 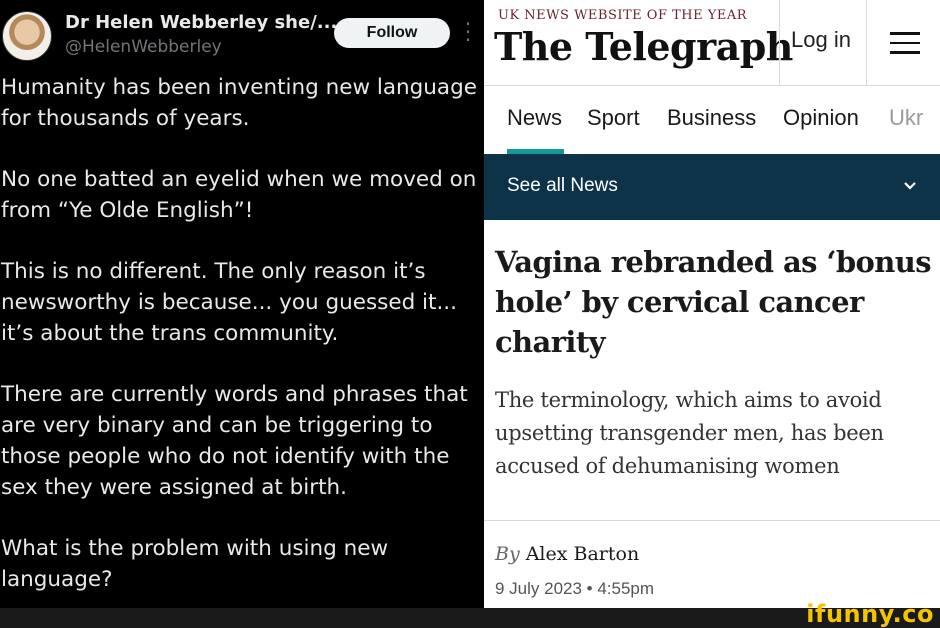 I want to click on section-nav: News Sport Business Opinion Ukr, so click(x=712, y=120).